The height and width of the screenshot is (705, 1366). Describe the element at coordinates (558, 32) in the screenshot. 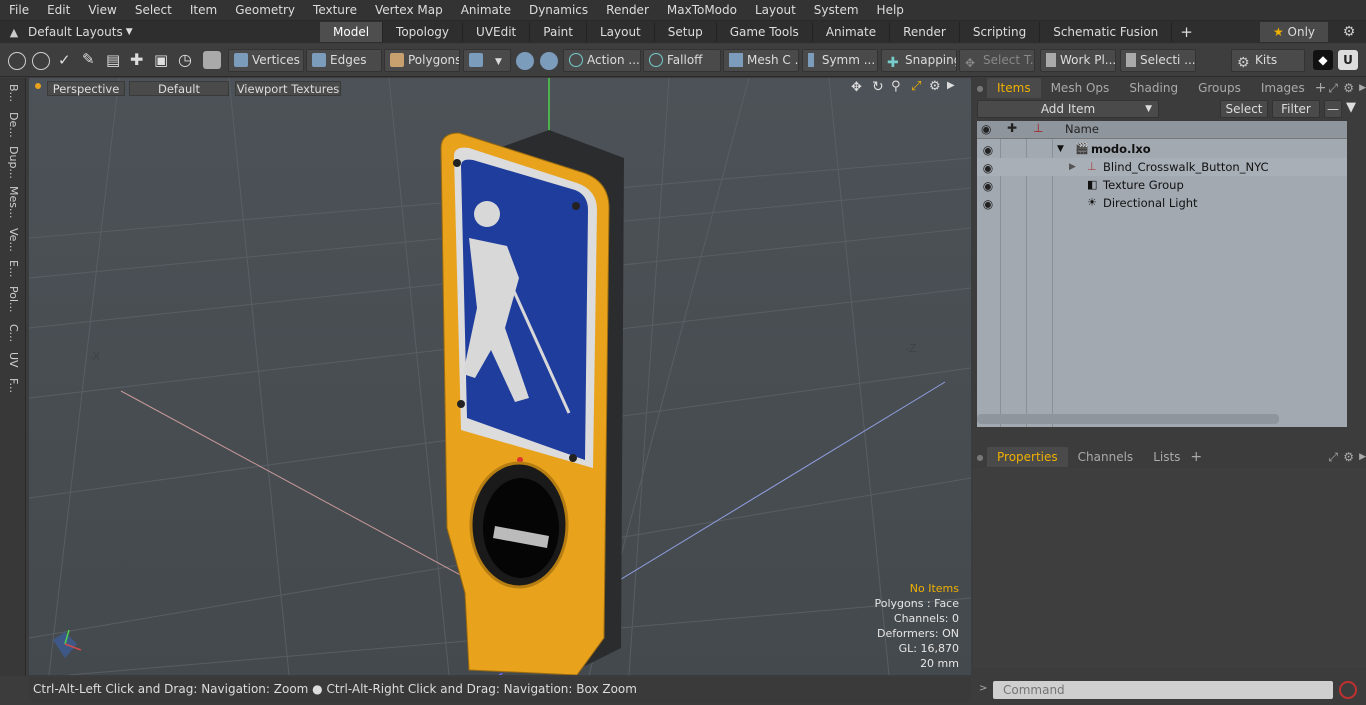

I see `tab-paint: Paint` at that location.